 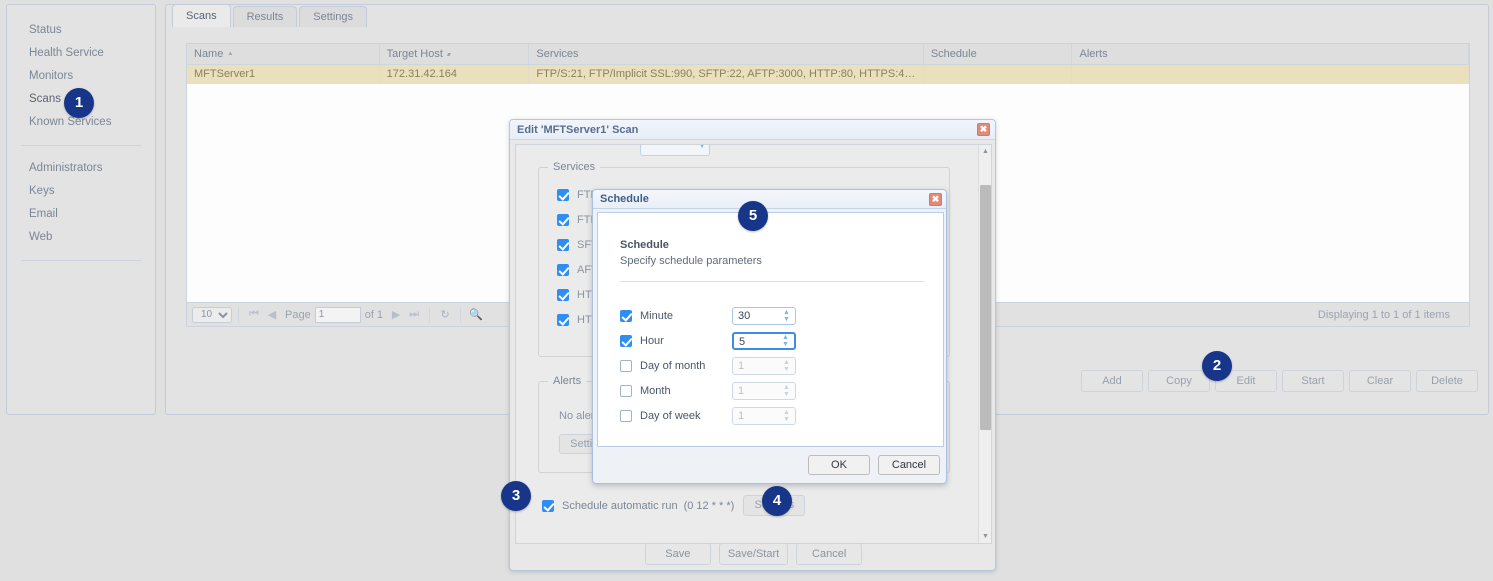 I want to click on sidebar-item-email: Email, so click(x=81, y=214).